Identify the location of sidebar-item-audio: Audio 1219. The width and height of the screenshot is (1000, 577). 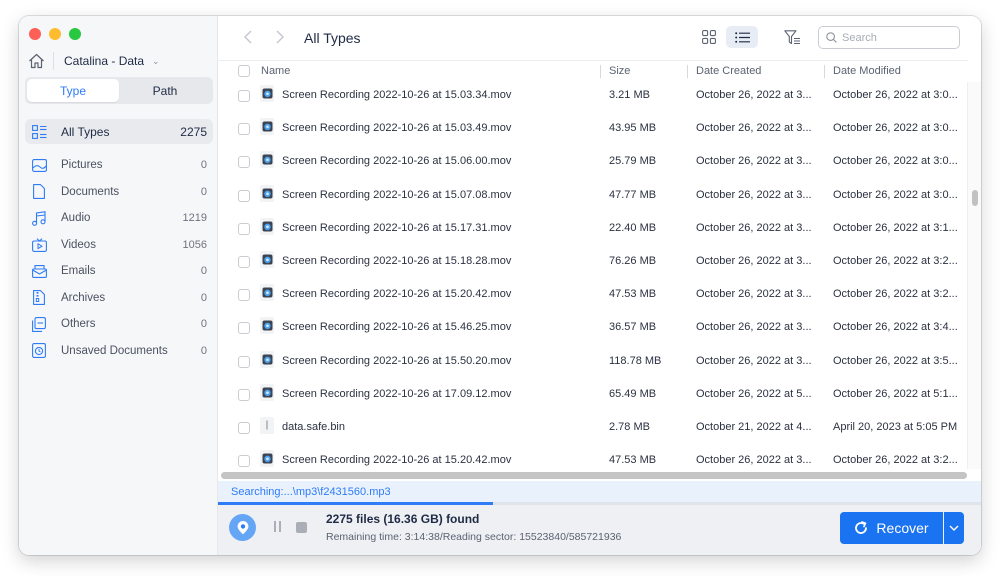
(119, 218).